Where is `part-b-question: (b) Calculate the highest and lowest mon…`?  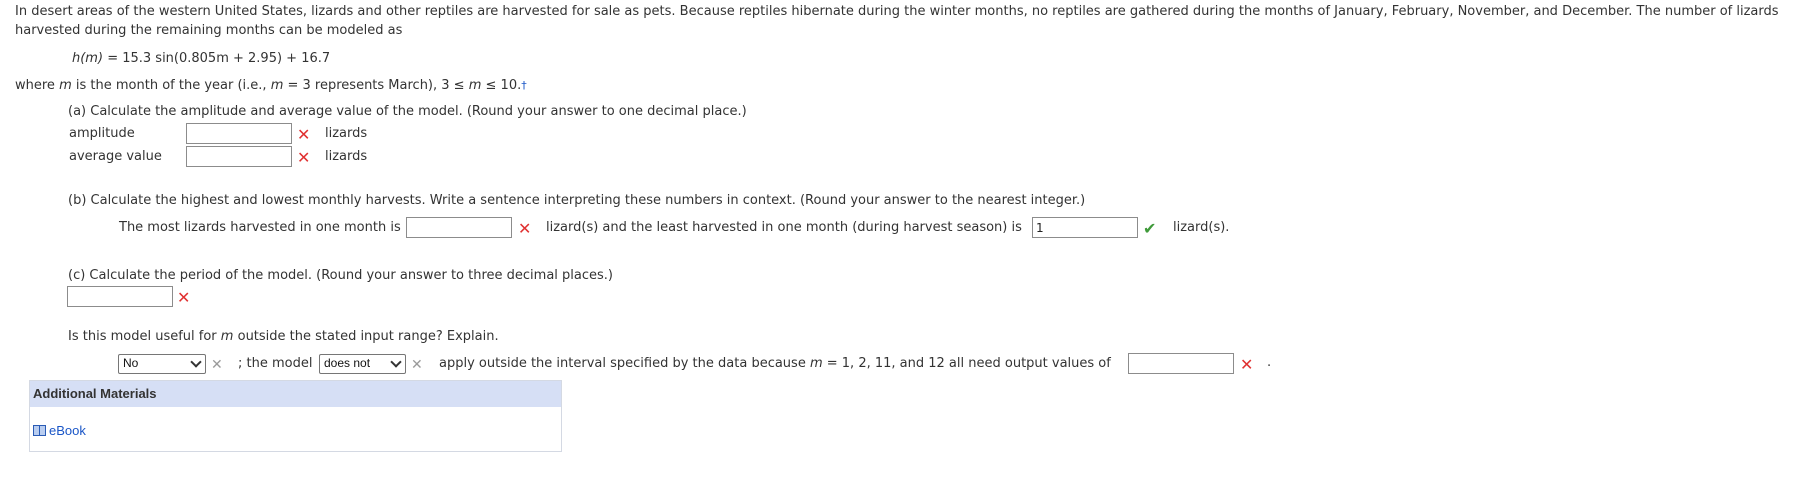
part-b-question: (b) Calculate the highest and lowest mon… is located at coordinates (577, 200).